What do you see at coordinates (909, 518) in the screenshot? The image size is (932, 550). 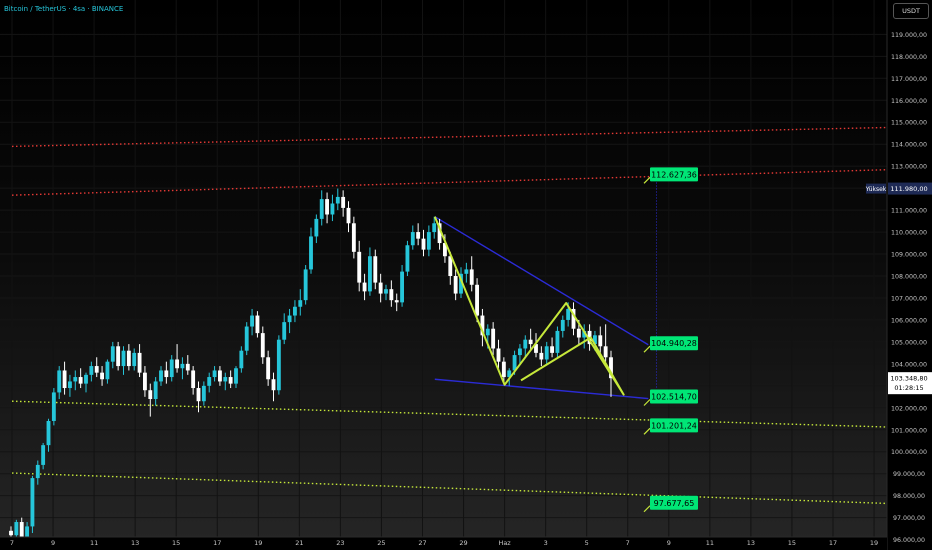 I see `y-tick-label: 97.000,00` at bounding box center [909, 518].